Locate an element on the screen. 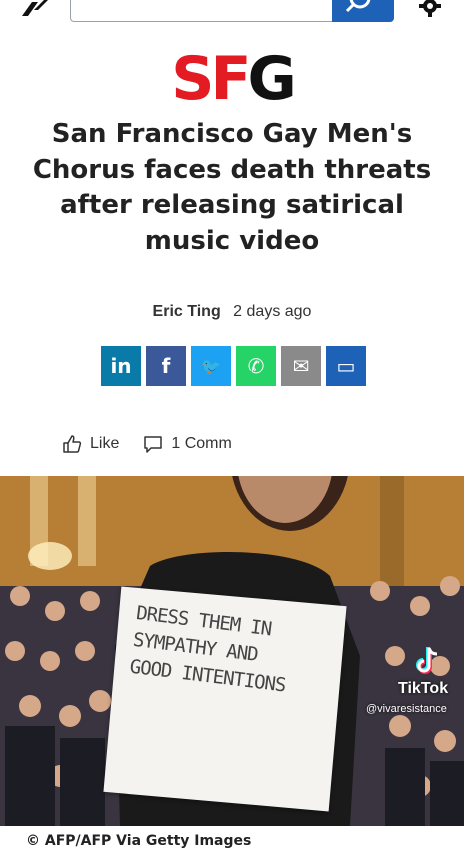  tiktok-watermark: TikTok is located at coordinates (423, 688).